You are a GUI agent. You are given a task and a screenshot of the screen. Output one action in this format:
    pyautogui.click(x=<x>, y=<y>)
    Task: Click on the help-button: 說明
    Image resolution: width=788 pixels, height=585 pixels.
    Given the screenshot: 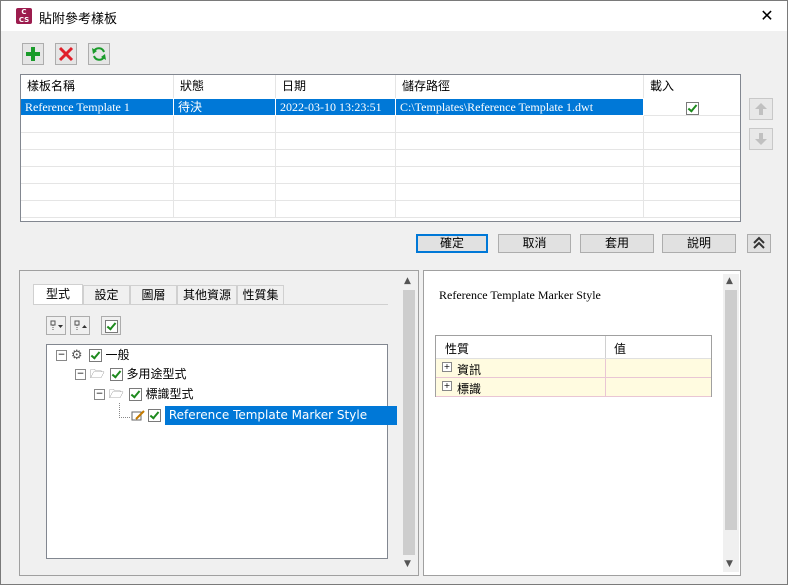 What is the action you would take?
    pyautogui.click(x=699, y=243)
    